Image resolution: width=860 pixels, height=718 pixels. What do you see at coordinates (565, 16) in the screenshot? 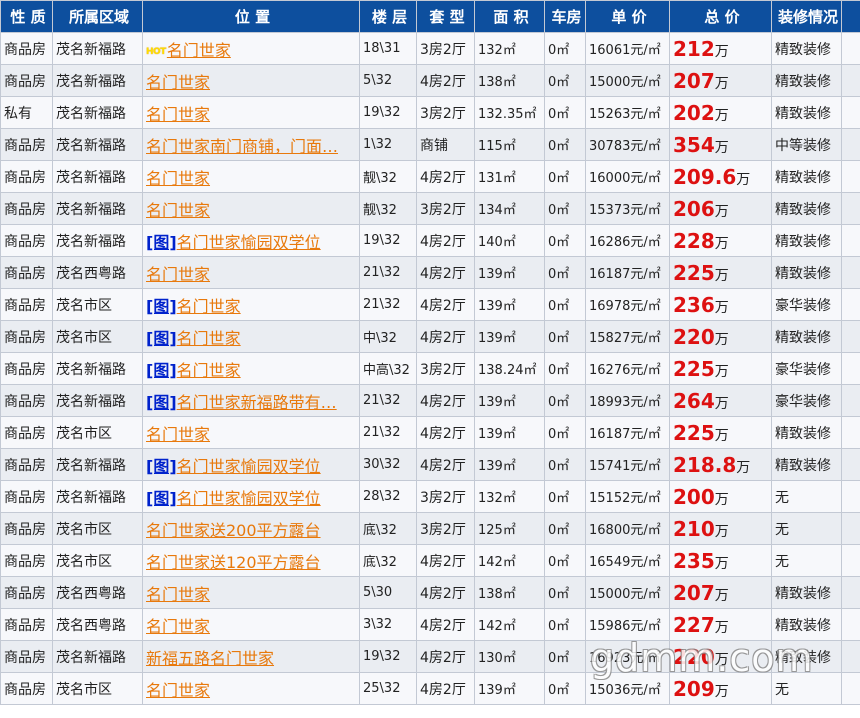
I see `header-garage: 车房` at bounding box center [565, 16].